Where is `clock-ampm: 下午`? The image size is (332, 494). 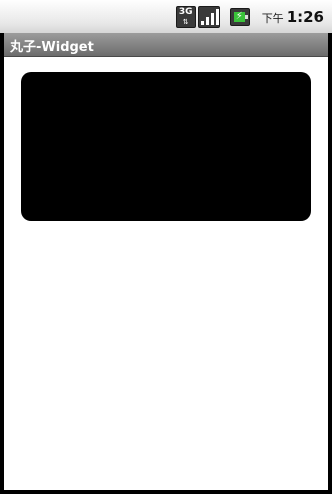 clock-ampm: 下午 is located at coordinates (272, 18).